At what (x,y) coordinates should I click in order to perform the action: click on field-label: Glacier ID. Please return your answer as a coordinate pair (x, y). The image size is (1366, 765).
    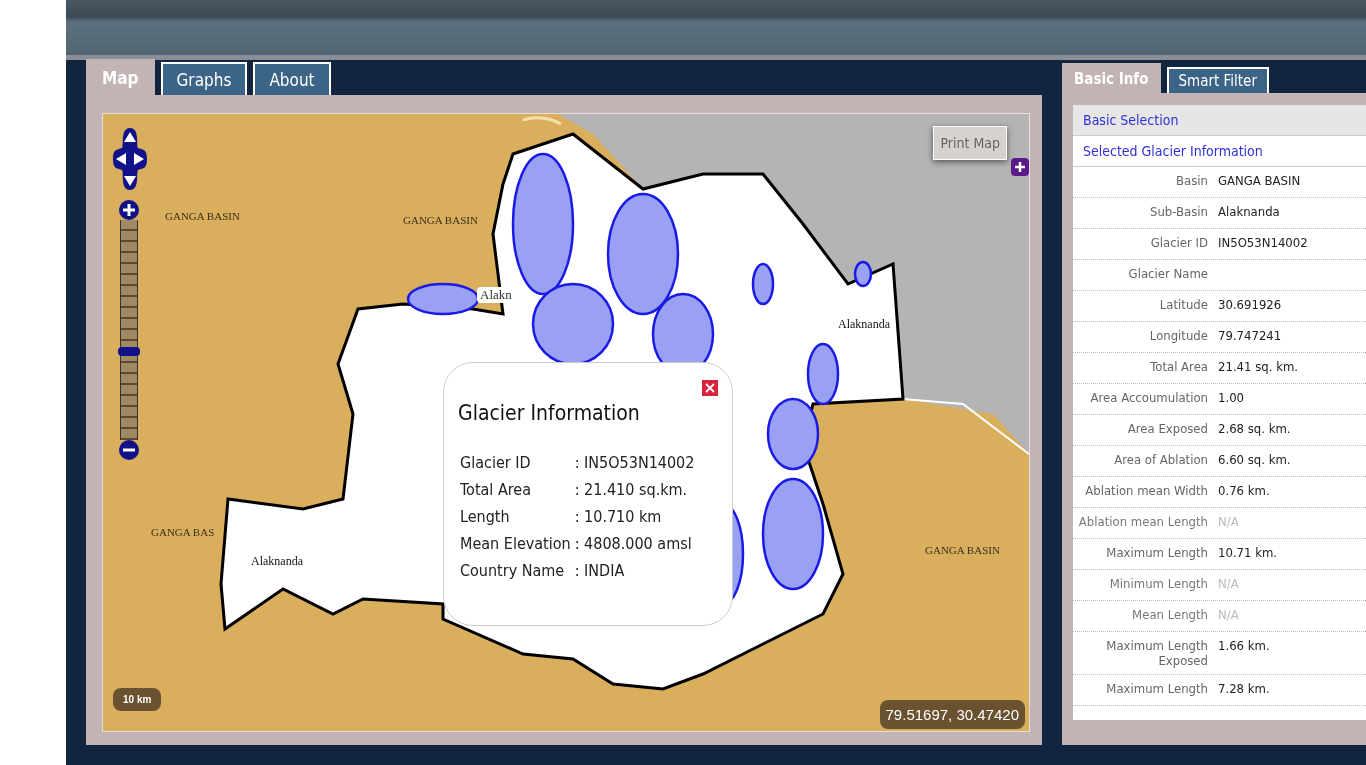
    Looking at the image, I should click on (1178, 243).